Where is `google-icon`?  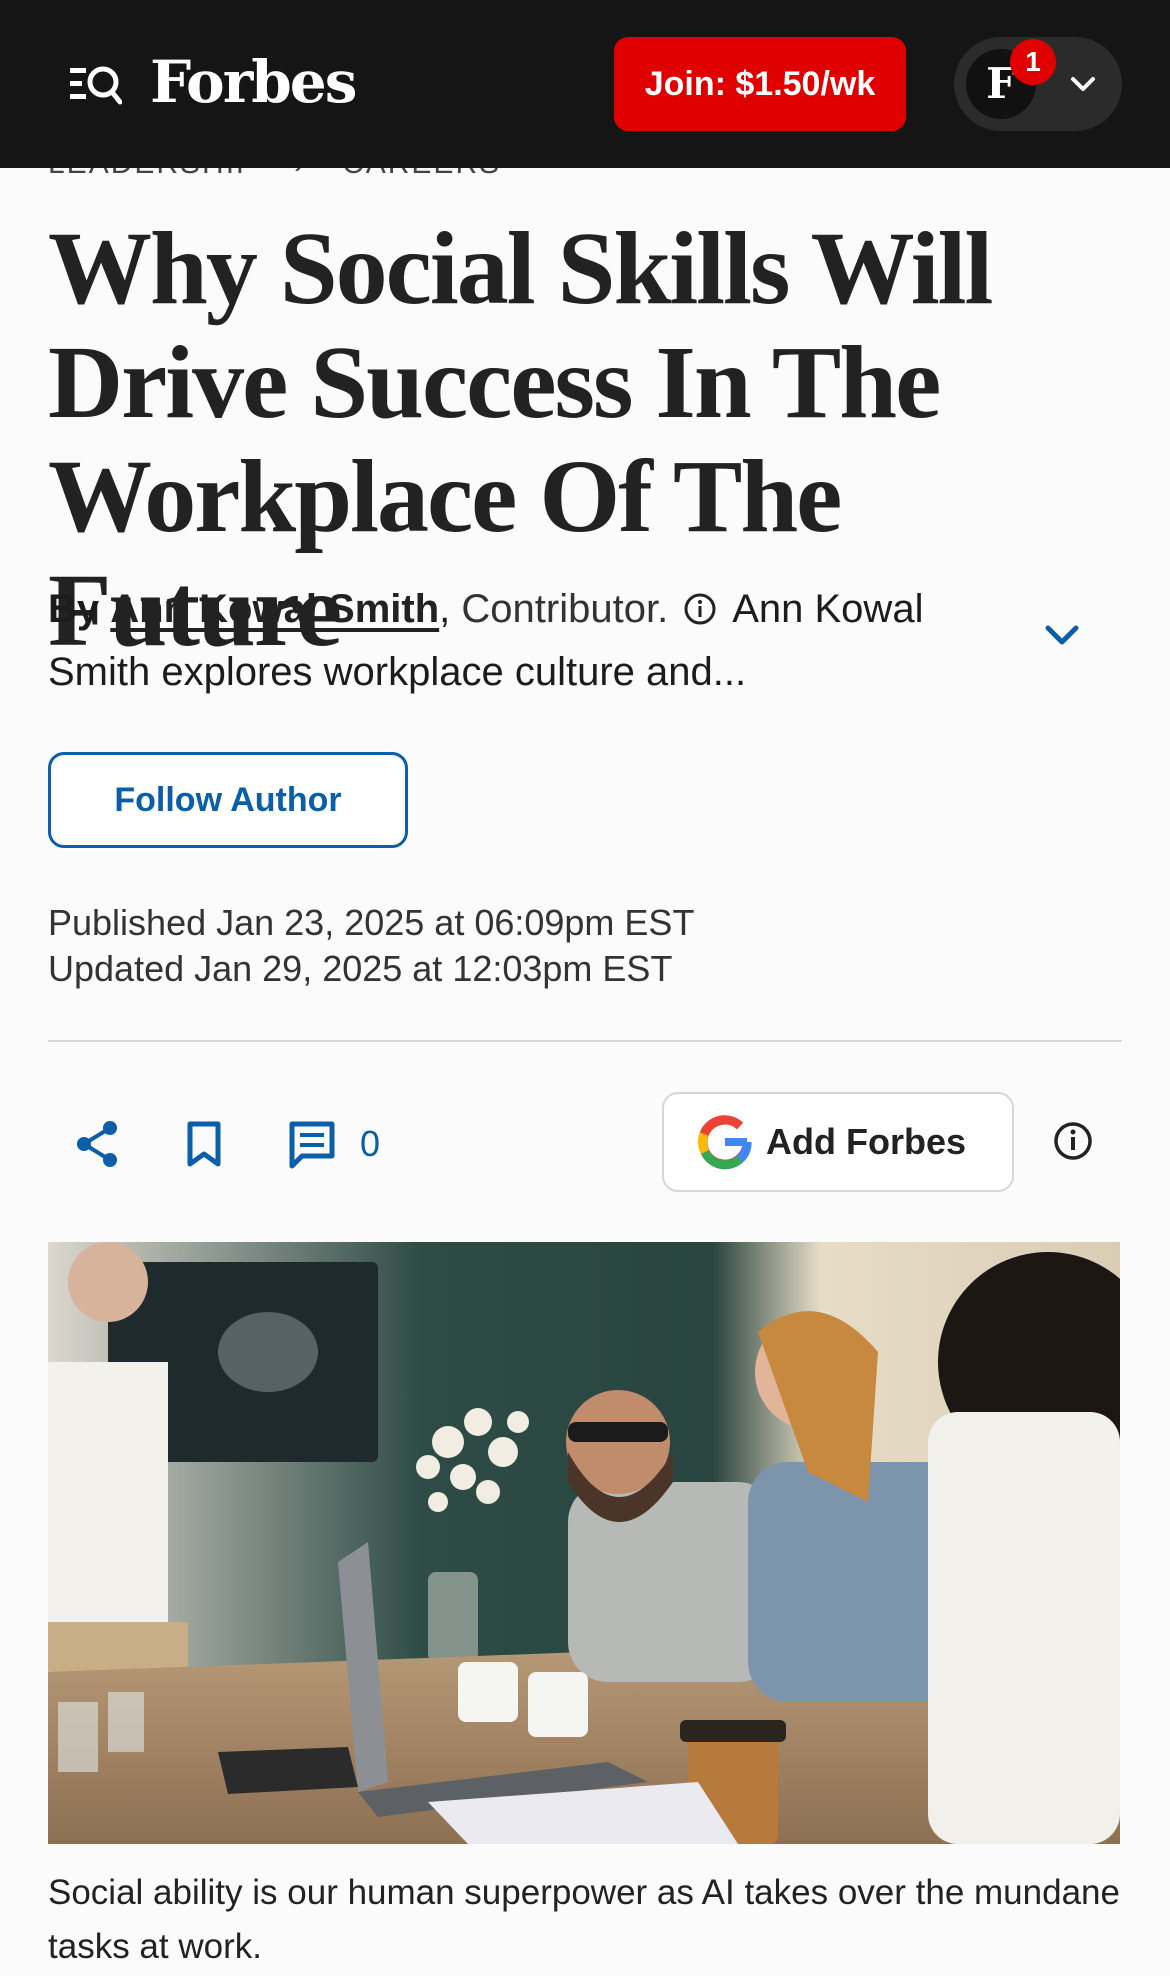
google-icon is located at coordinates (725, 1142).